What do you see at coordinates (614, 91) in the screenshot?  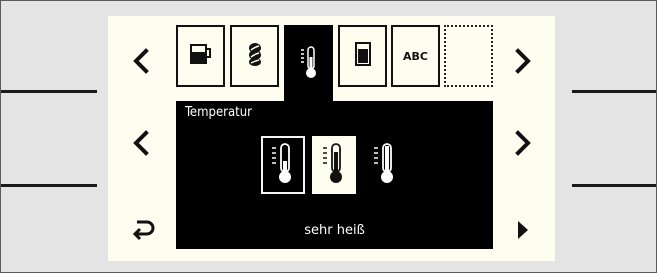 I see `side-line-right-top` at bounding box center [614, 91].